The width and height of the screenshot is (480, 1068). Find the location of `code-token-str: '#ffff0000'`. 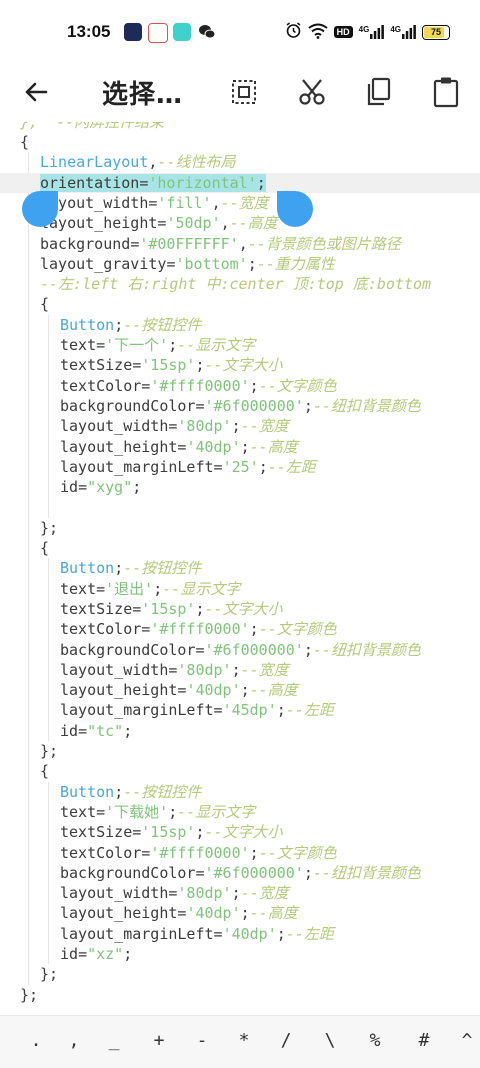

code-token-str: '#ffff0000' is located at coordinates (200, 852).